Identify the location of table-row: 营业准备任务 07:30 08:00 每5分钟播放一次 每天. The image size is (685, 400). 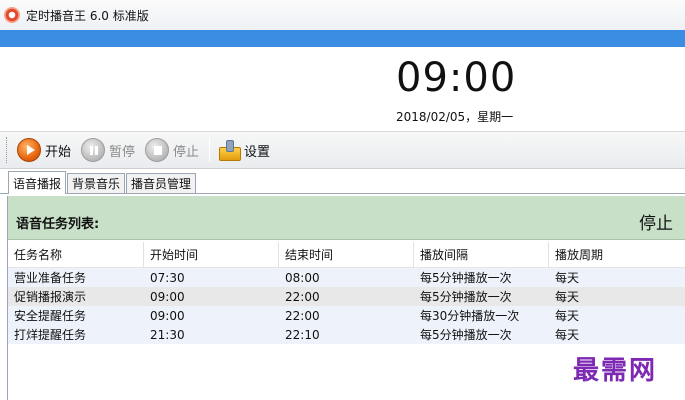
(346, 277).